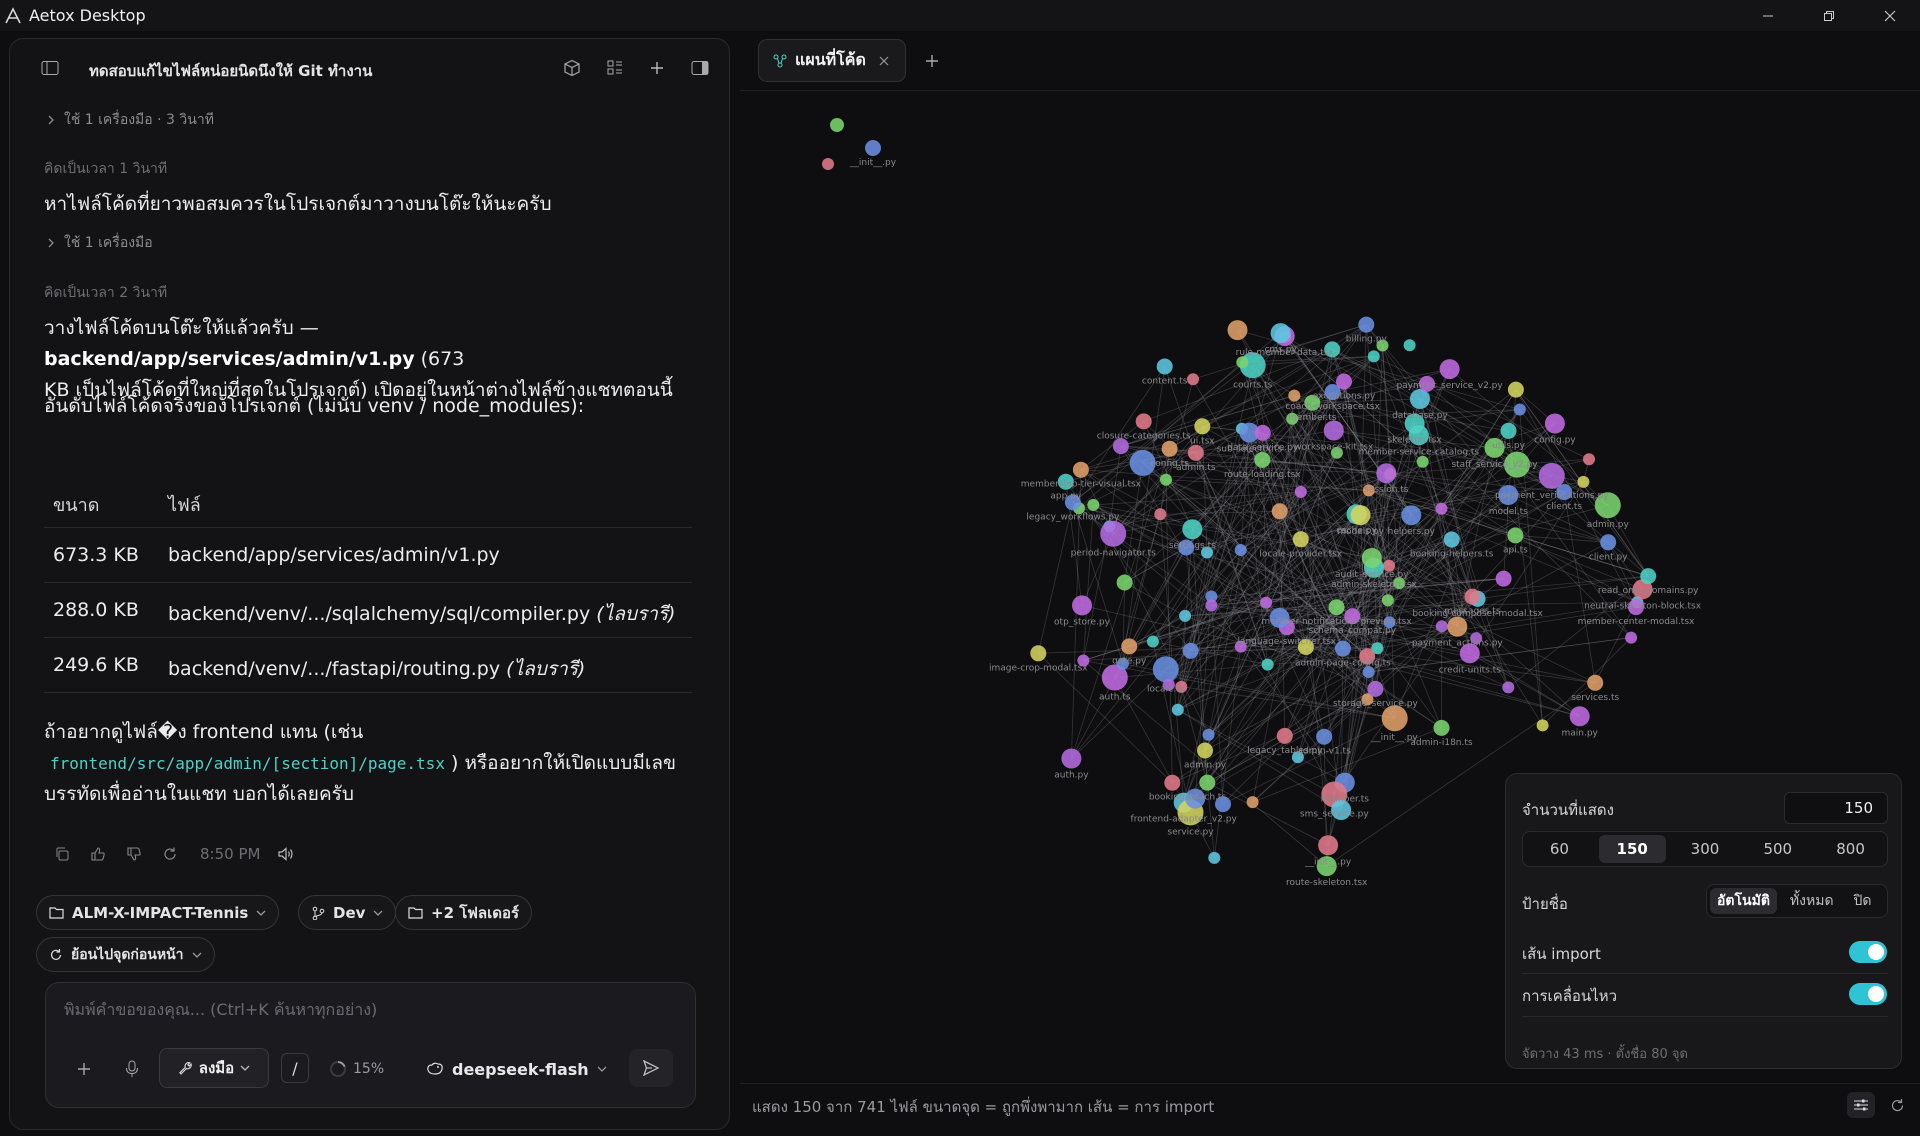 The image size is (1920, 1136). Describe the element at coordinates (99, 243) in the screenshot. I see `tool-usage-summary-2: ใช้ 1 เครื่องมือ` at that location.